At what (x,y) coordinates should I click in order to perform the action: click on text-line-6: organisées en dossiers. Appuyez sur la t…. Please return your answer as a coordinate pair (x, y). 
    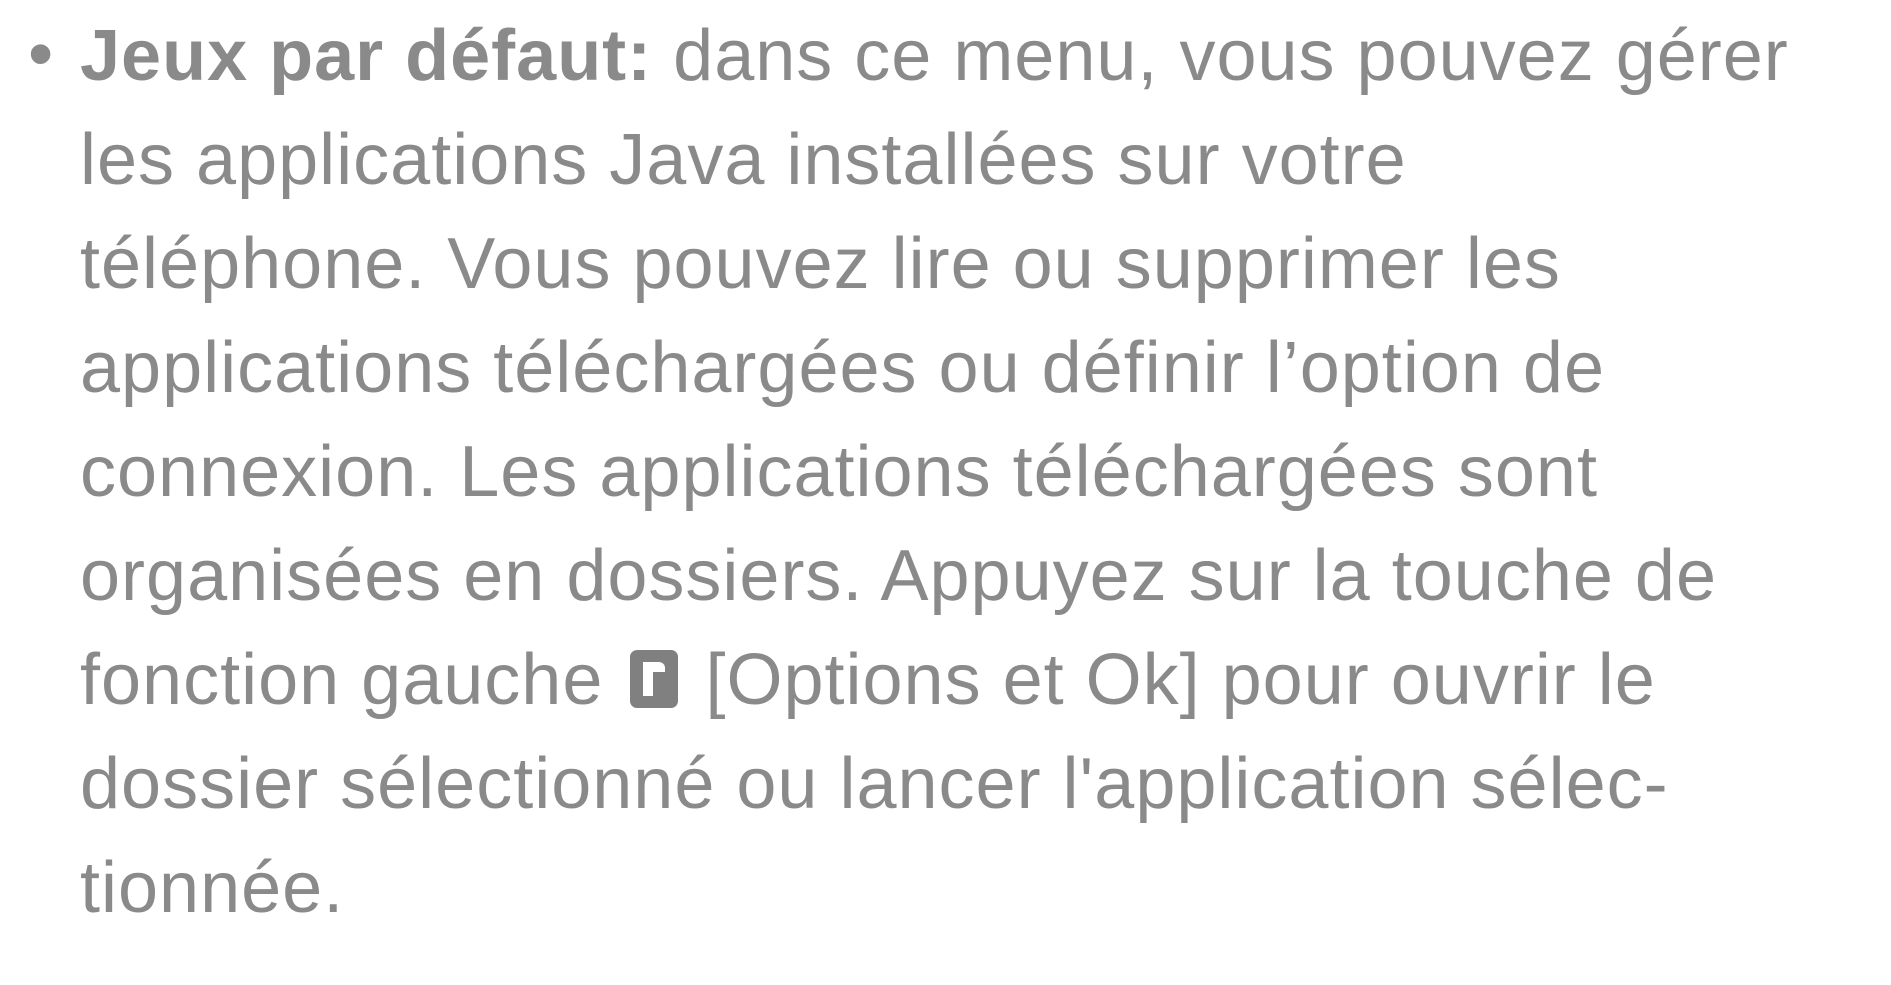
    Looking at the image, I should click on (898, 576).